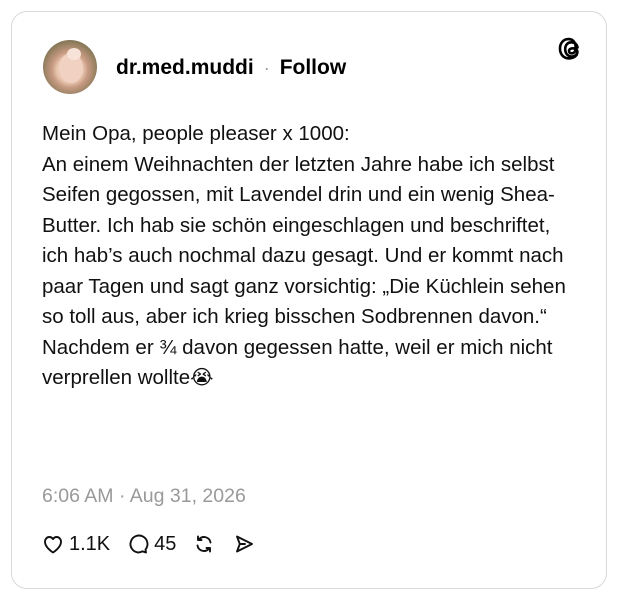 The width and height of the screenshot is (620, 601). Describe the element at coordinates (90, 543) in the screenshot. I see `like-count: 1.1K` at that location.